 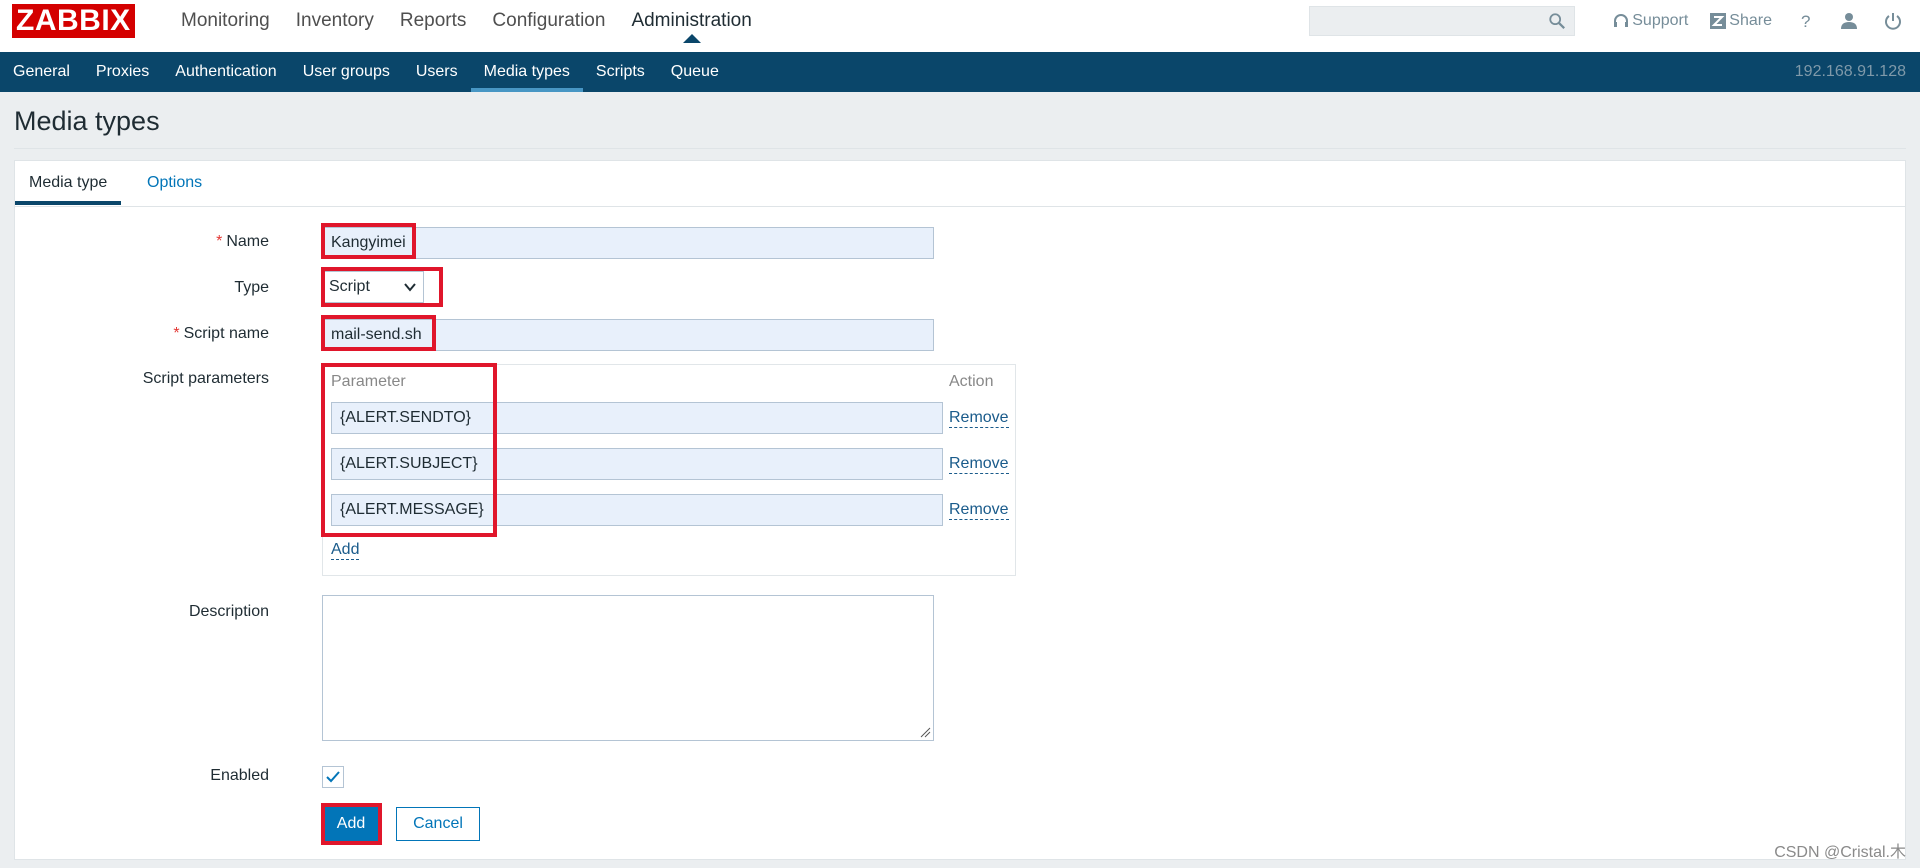 What do you see at coordinates (1431, 21) in the screenshot?
I see `search-input` at bounding box center [1431, 21].